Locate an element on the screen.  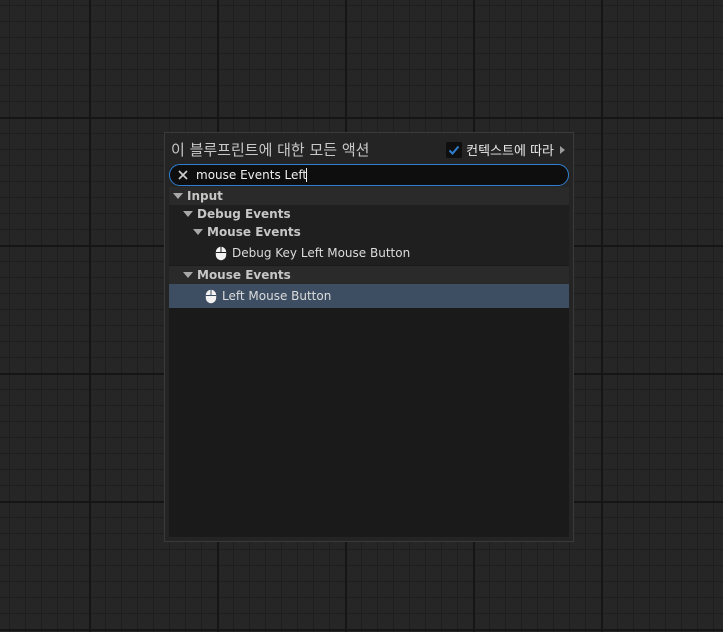
x-icon is located at coordinates (183, 175).